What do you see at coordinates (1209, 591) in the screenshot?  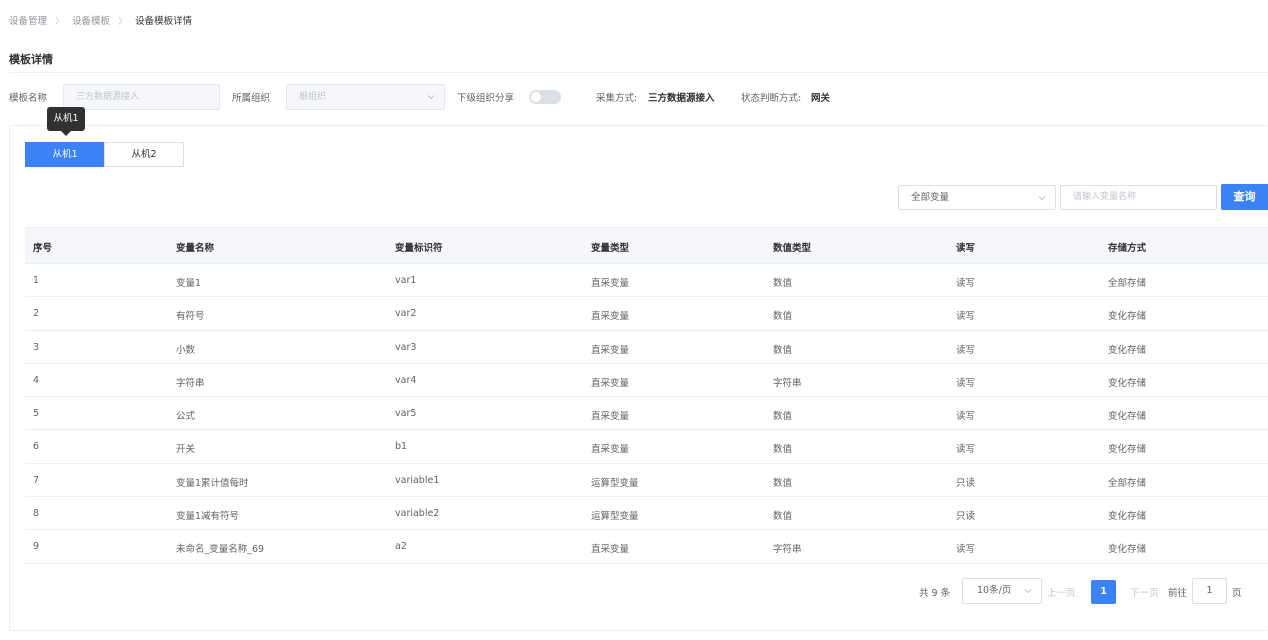 I see `page-jump-input: 1` at bounding box center [1209, 591].